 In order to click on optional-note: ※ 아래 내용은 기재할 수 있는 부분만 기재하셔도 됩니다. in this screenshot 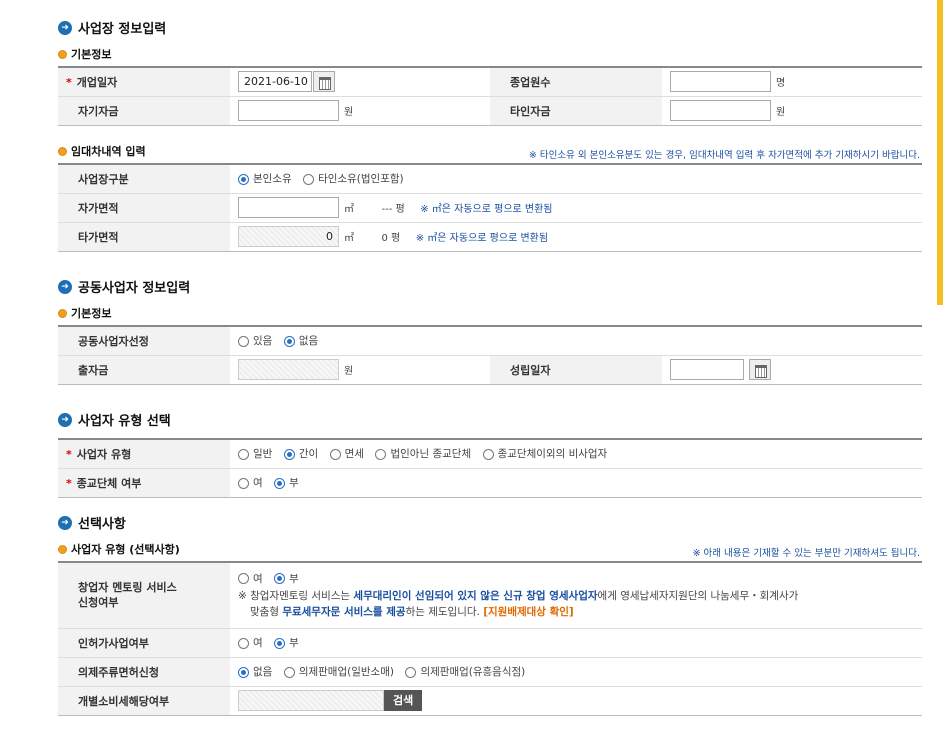, I will do `click(806, 553)`.